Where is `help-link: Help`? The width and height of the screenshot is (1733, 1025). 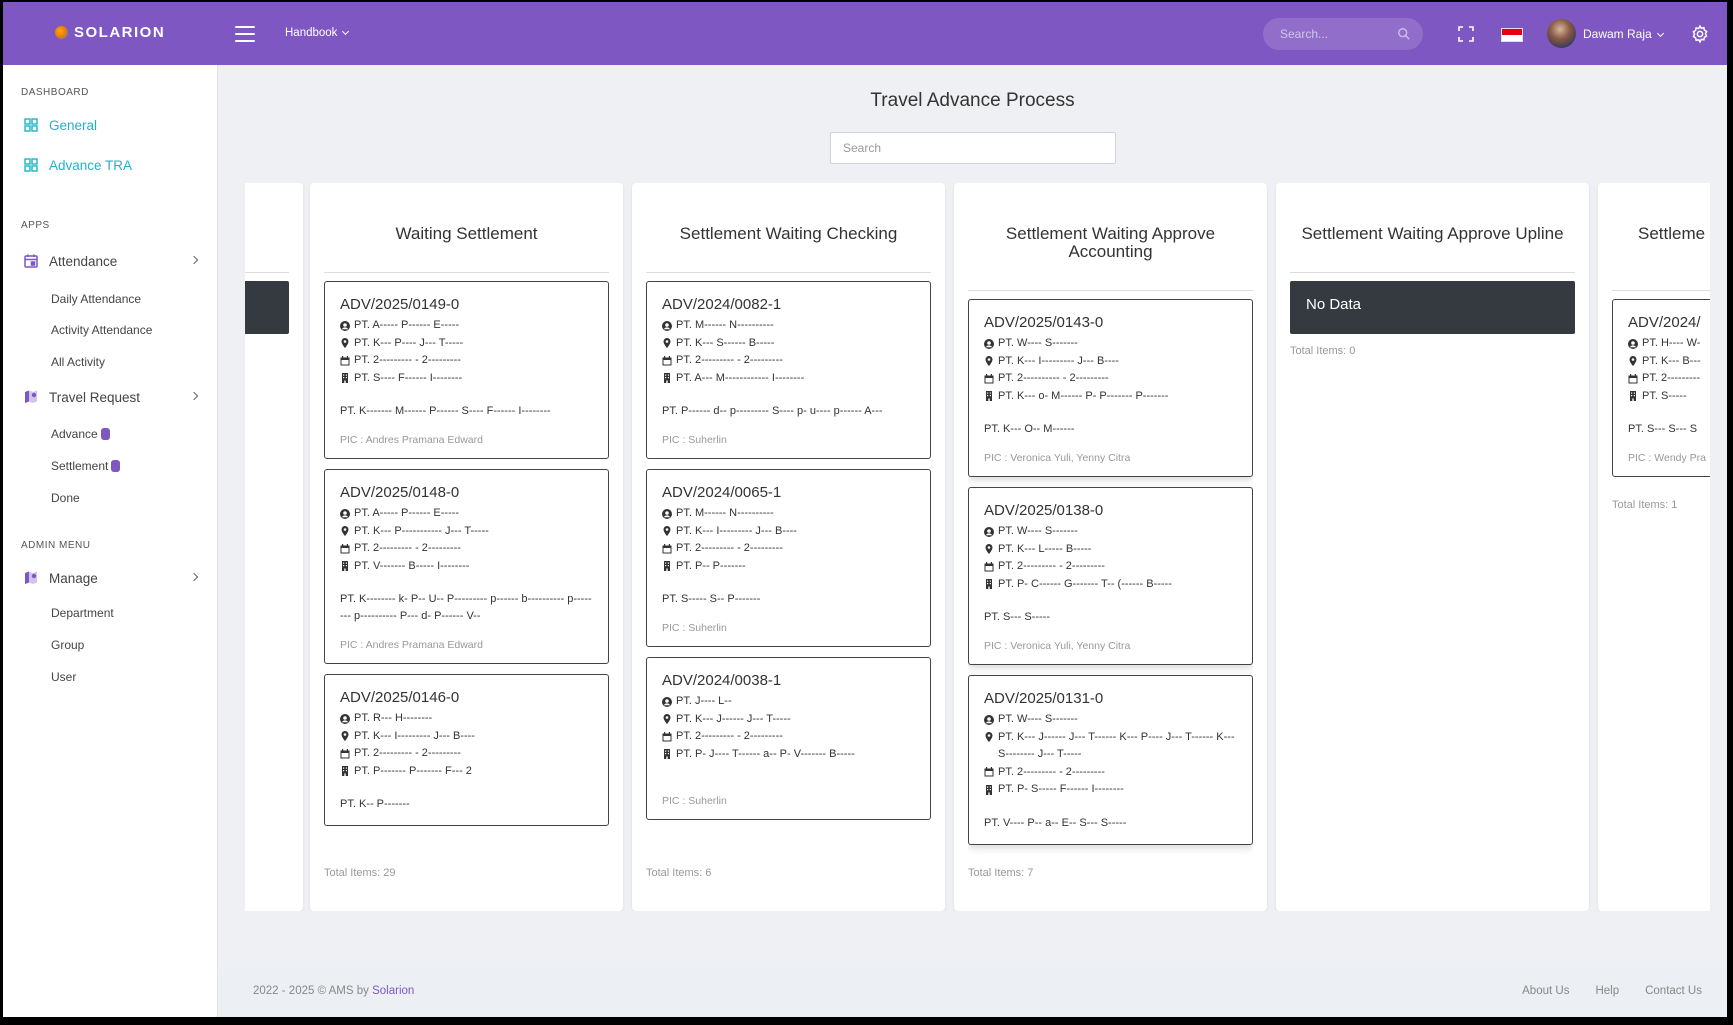 help-link: Help is located at coordinates (1607, 991).